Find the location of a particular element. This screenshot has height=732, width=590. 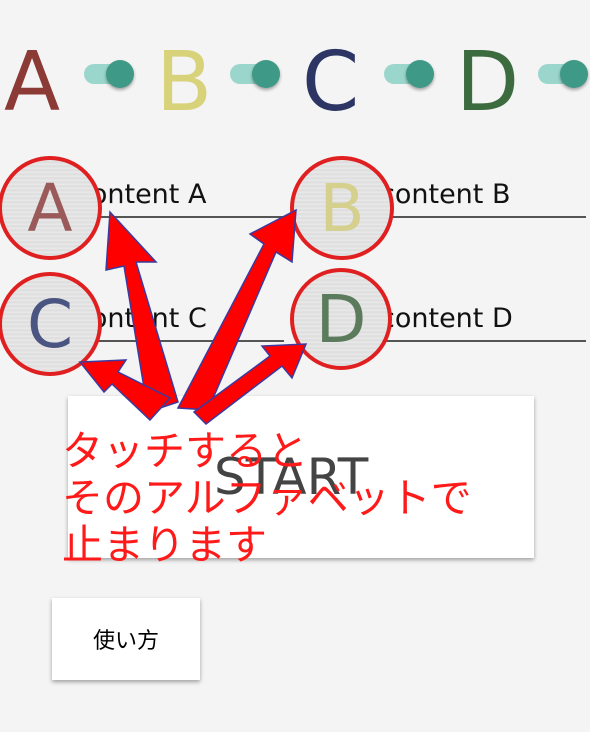

how-to-button: 使い方 is located at coordinates (126, 639).